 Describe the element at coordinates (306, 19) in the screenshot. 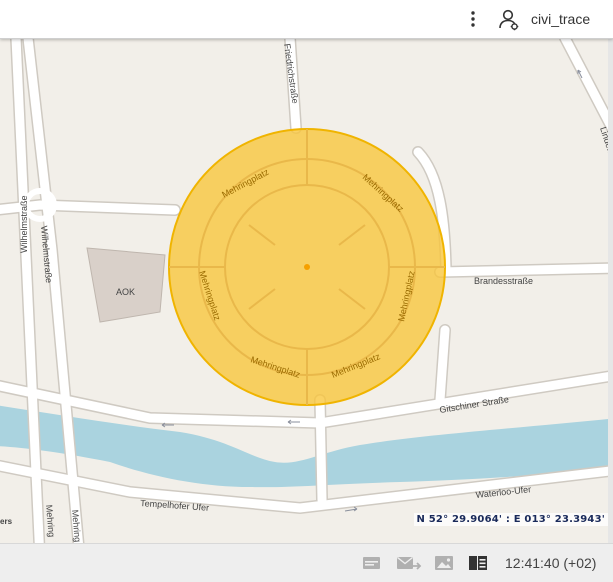

I see `top-bar: civi_trace` at that location.